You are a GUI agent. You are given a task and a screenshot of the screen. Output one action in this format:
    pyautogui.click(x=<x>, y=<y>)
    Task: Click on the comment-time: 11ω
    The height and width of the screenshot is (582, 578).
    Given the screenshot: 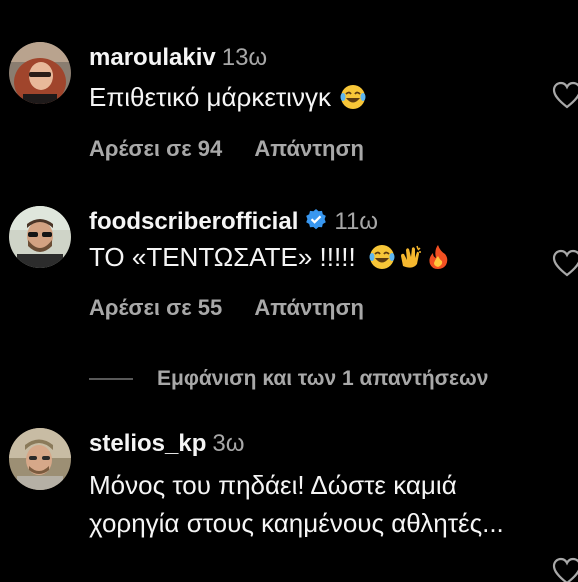 What is the action you would take?
    pyautogui.click(x=356, y=221)
    